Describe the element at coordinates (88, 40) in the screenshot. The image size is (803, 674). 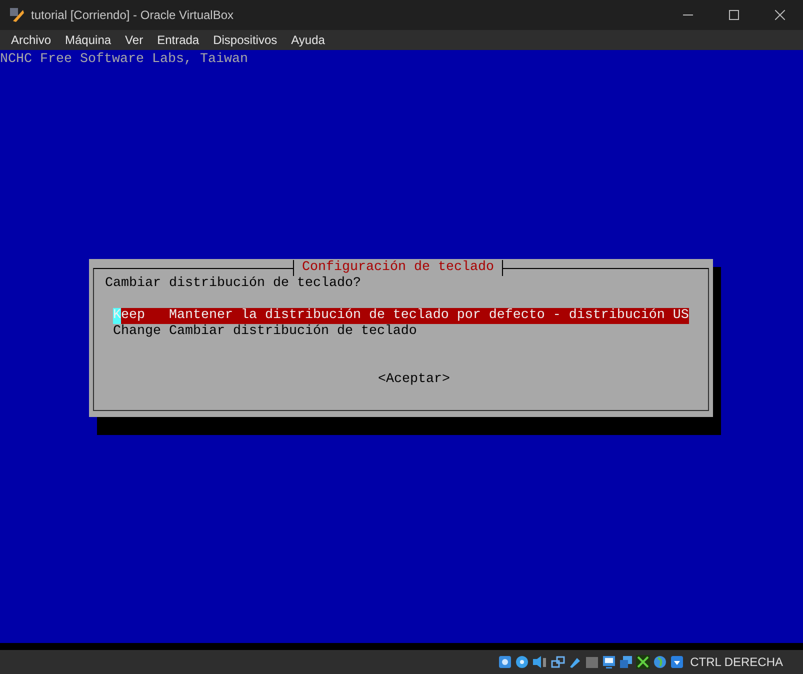
I see `menu-item: Máquina` at that location.